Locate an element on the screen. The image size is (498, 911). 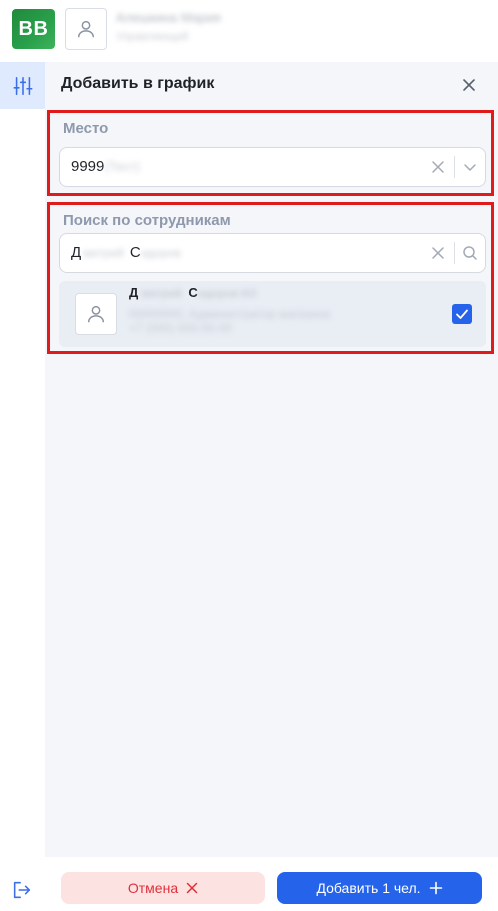
employee-search-query: Дмитрий Сидоров is located at coordinates (126, 252).